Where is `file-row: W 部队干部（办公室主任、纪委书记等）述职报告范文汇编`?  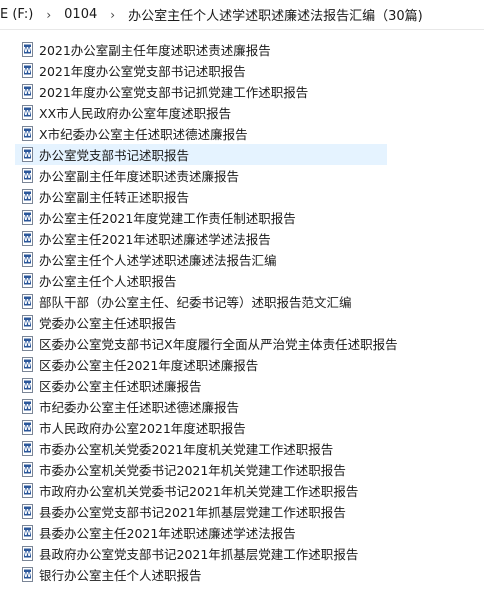
file-row: W 部队干部（办公室主任、纪委书记等）述职报告范文汇编 is located at coordinates (242, 301).